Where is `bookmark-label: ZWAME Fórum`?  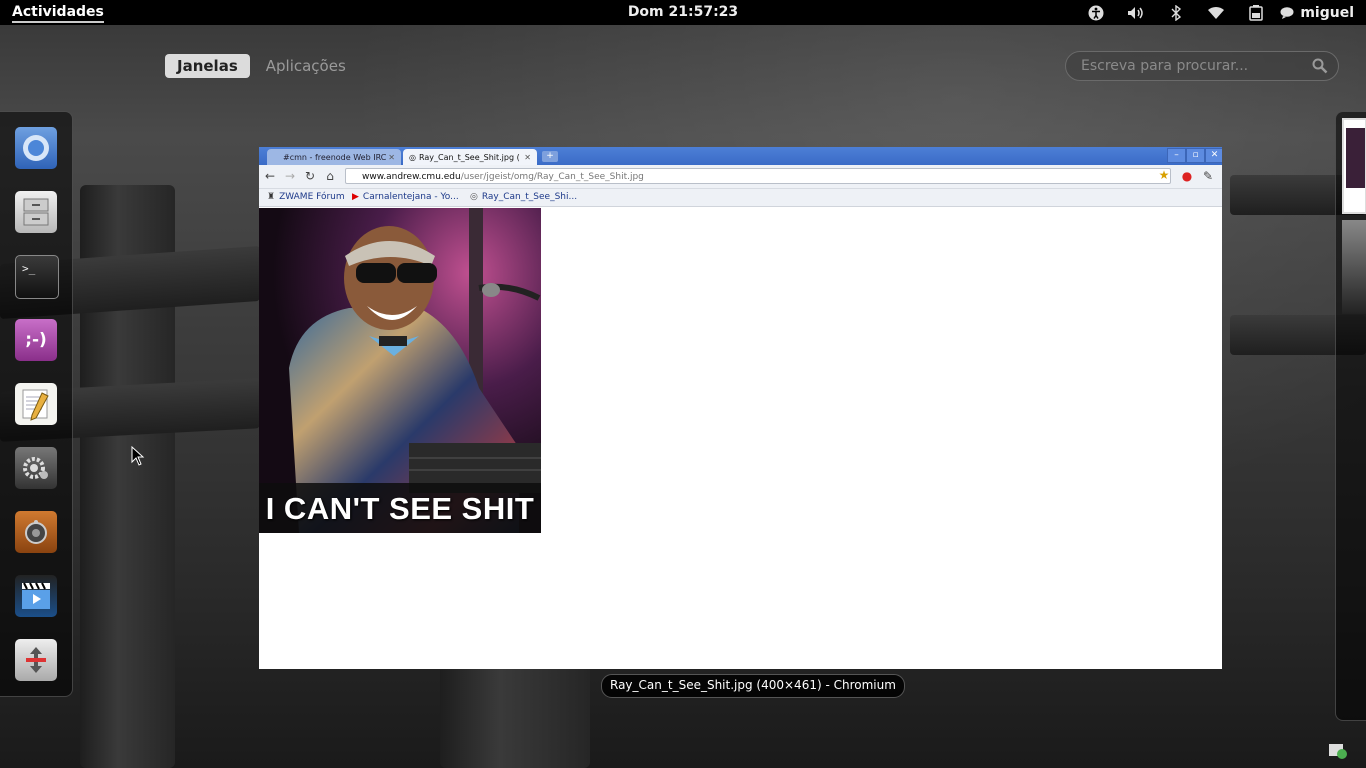 bookmark-label: ZWAME Fórum is located at coordinates (312, 197).